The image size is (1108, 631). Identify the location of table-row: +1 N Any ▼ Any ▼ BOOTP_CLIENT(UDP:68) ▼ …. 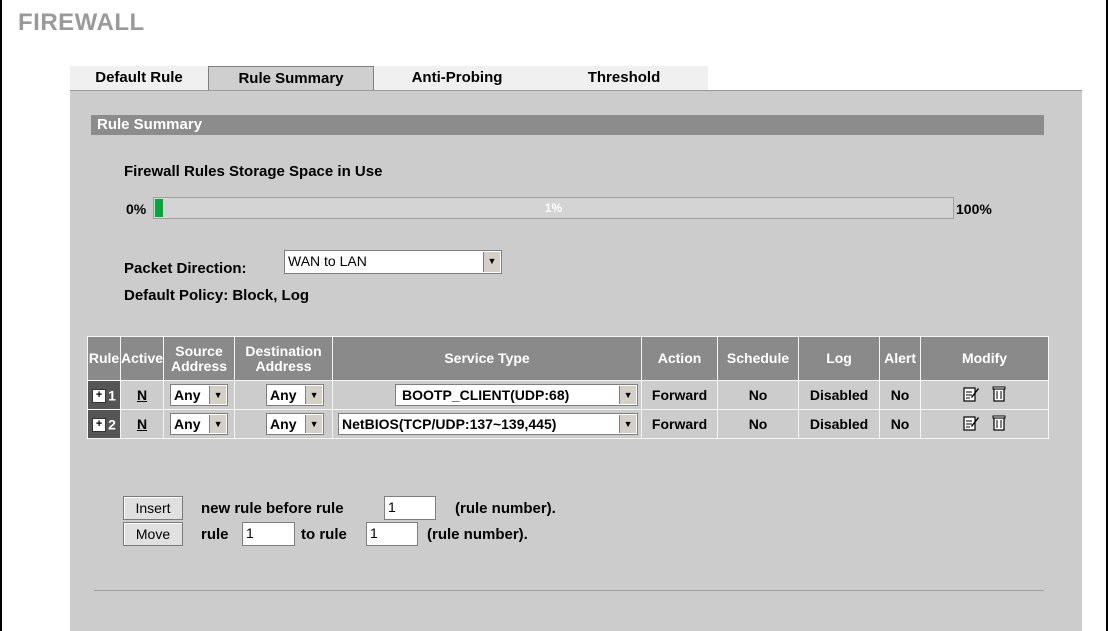
(568, 395).